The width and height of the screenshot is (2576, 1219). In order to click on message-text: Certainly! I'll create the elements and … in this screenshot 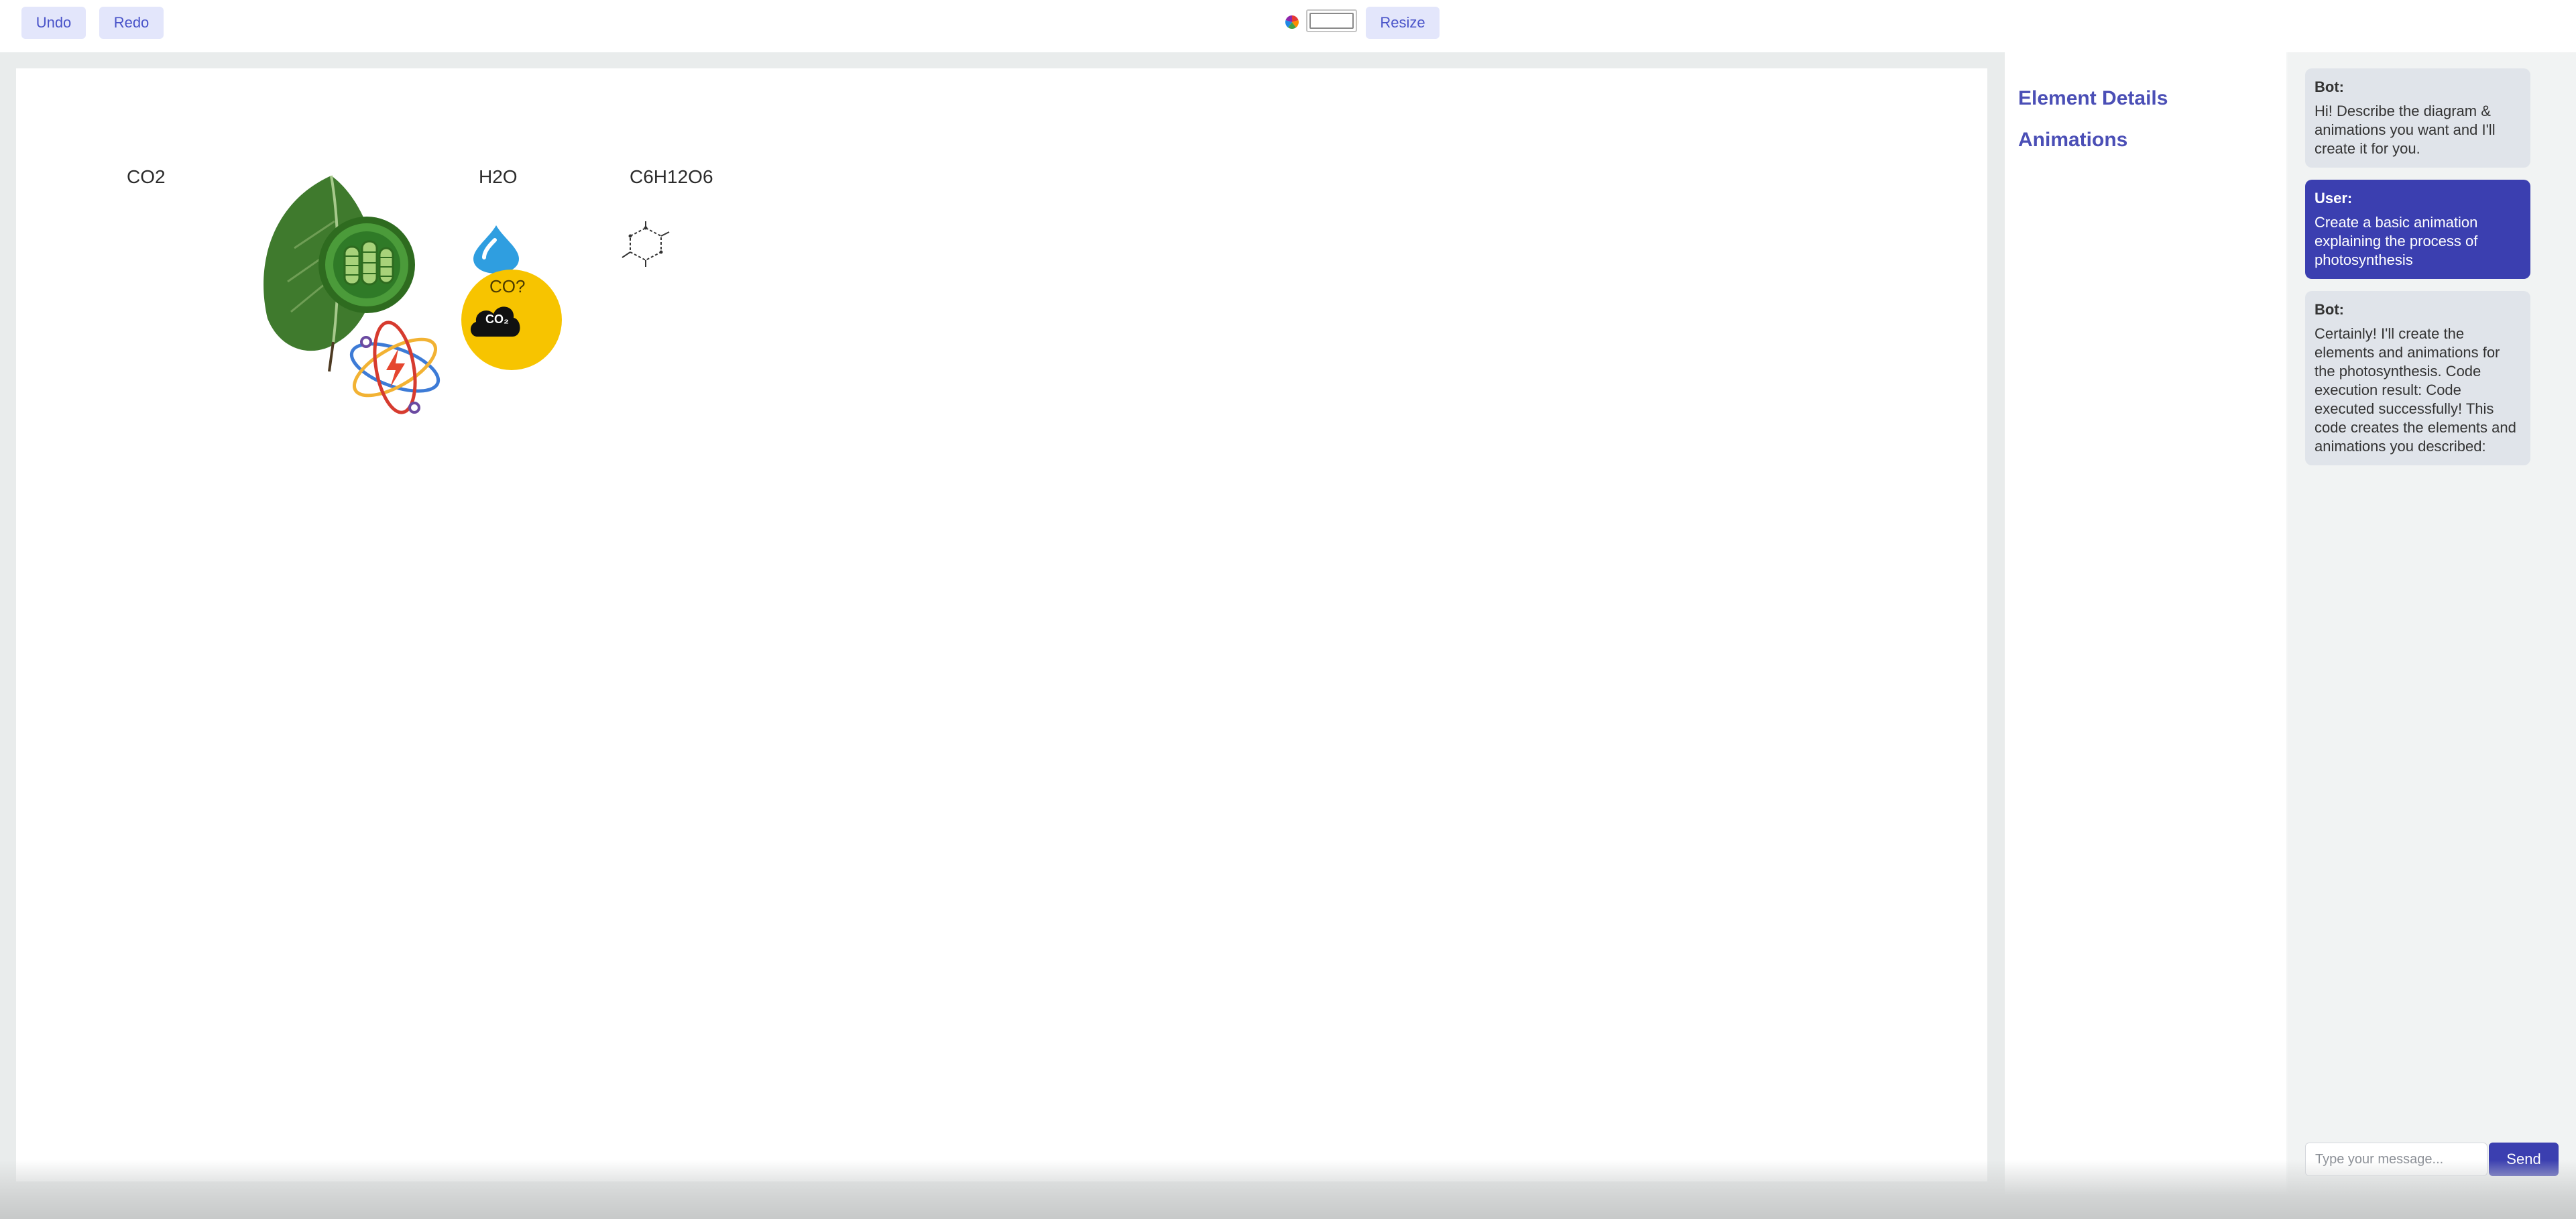, I will do `click(2415, 390)`.